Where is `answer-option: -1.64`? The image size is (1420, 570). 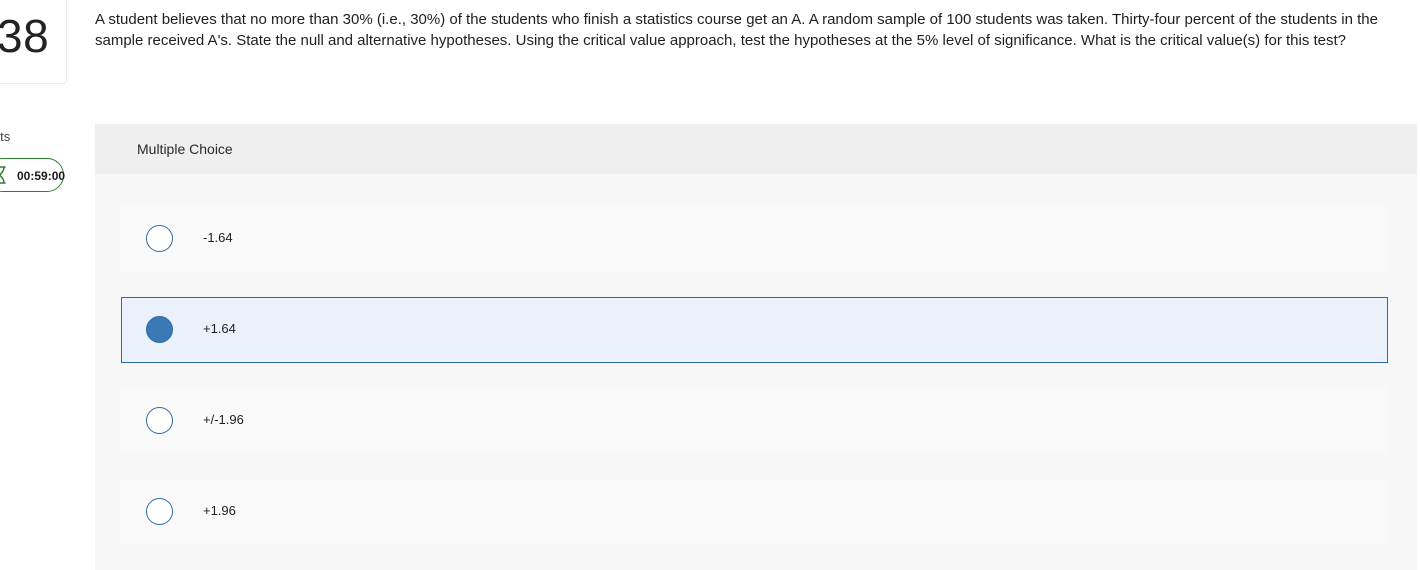 answer-option: -1.64 is located at coordinates (754, 239).